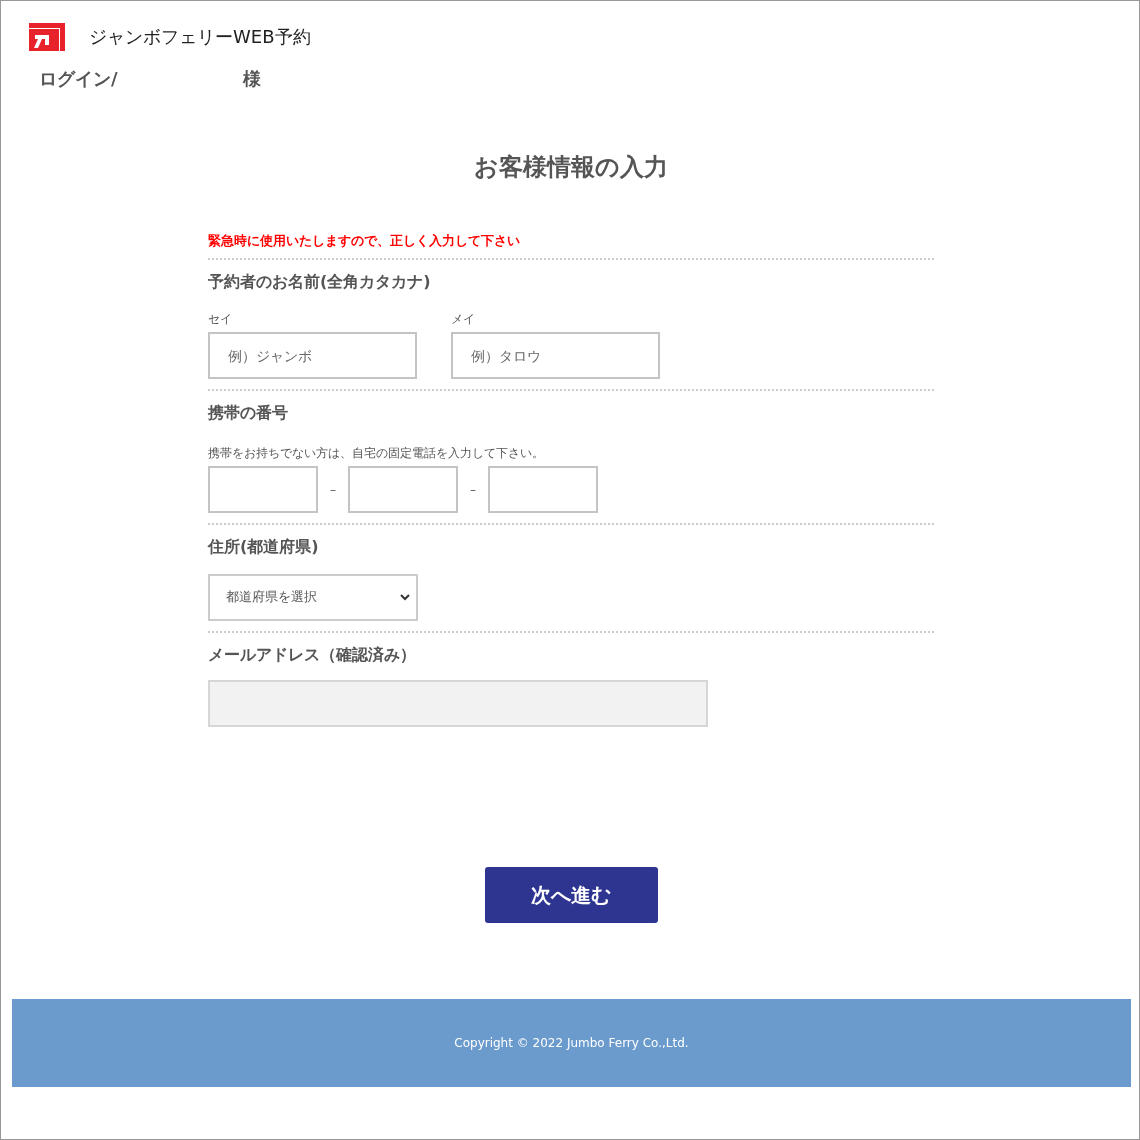 This screenshot has height=1140, width=1140. I want to click on prefecture-select: 都道府県を選択, so click(313, 597).